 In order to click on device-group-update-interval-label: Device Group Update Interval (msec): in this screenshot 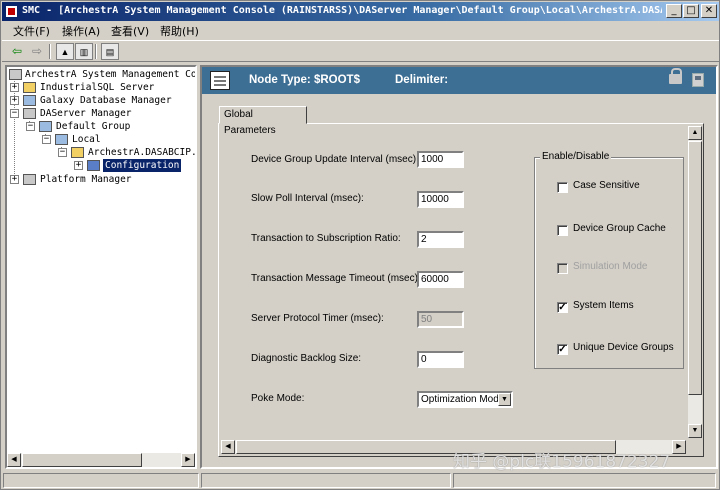, I will do `click(335, 159)`.